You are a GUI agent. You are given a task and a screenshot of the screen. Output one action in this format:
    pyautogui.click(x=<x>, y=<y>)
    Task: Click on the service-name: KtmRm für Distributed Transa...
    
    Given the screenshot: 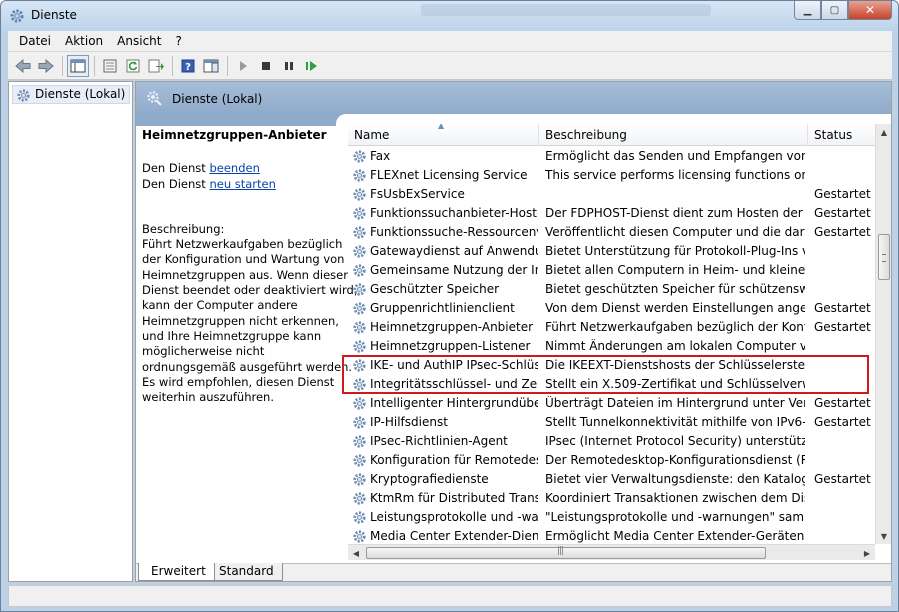 What is the action you would take?
    pyautogui.click(x=454, y=498)
    